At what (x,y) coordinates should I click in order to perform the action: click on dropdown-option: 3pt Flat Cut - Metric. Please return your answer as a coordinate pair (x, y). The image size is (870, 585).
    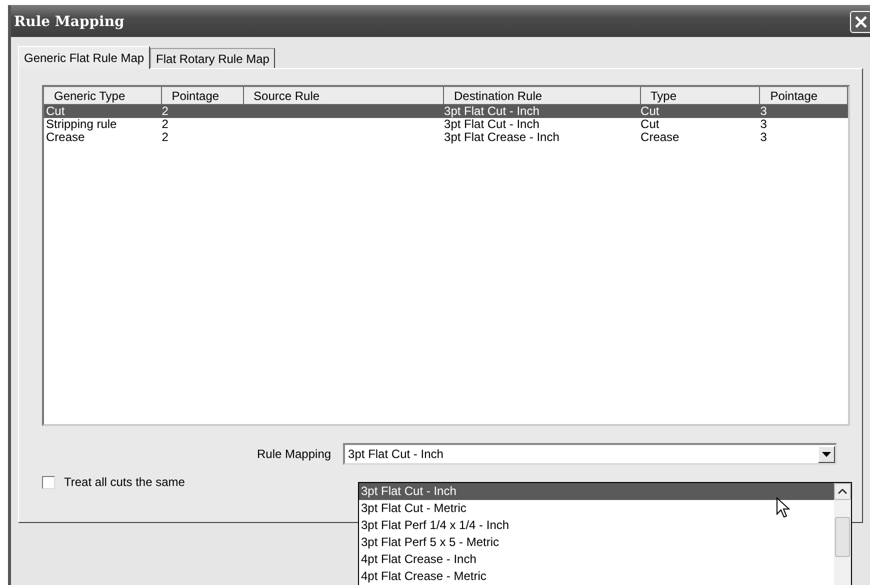
    Looking at the image, I should click on (596, 508).